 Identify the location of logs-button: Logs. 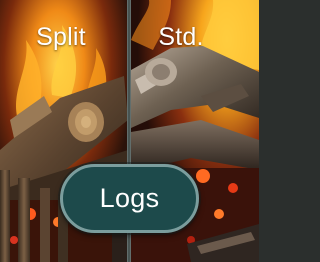
(129, 198).